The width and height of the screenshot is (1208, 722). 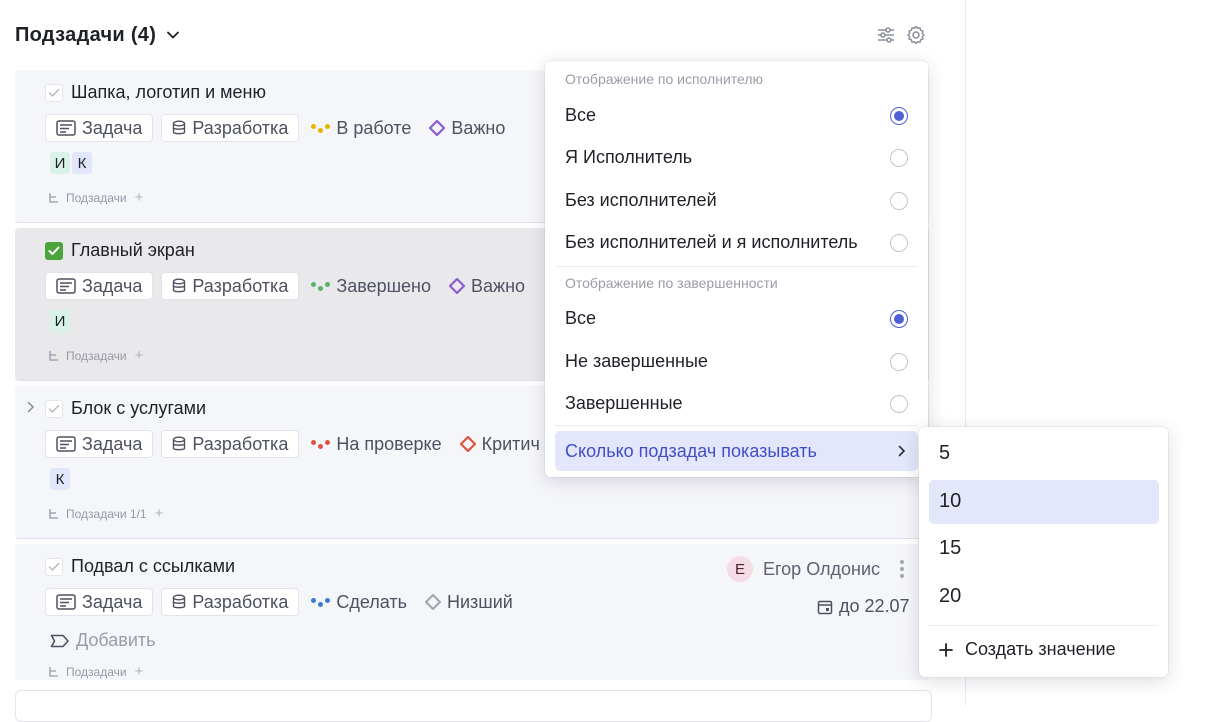 What do you see at coordinates (736, 318) in the screenshot?
I see `option-done-all: Все` at bounding box center [736, 318].